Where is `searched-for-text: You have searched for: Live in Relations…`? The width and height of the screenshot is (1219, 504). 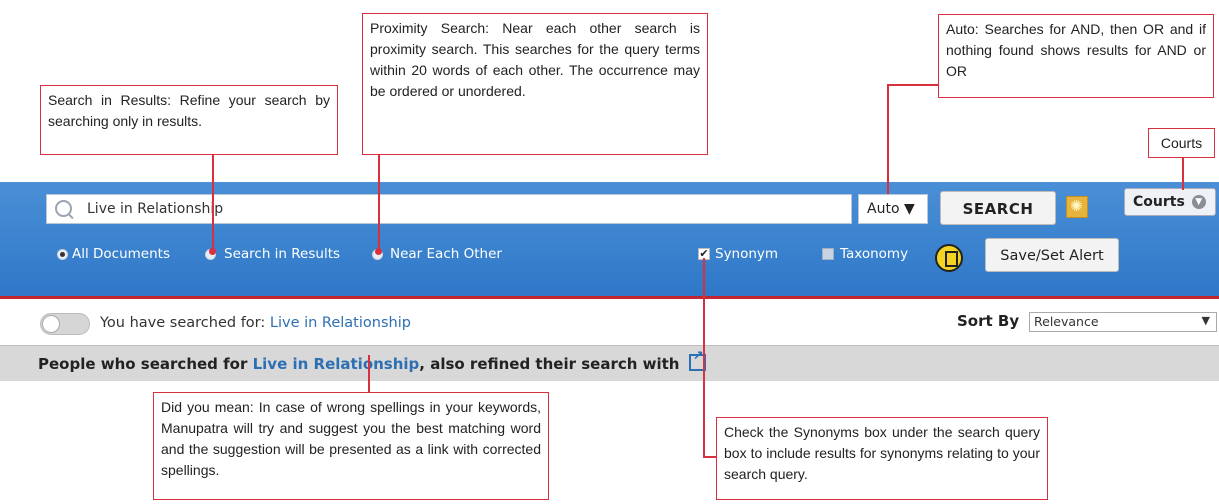
searched-for-text: You have searched for: Live in Relations… is located at coordinates (255, 323).